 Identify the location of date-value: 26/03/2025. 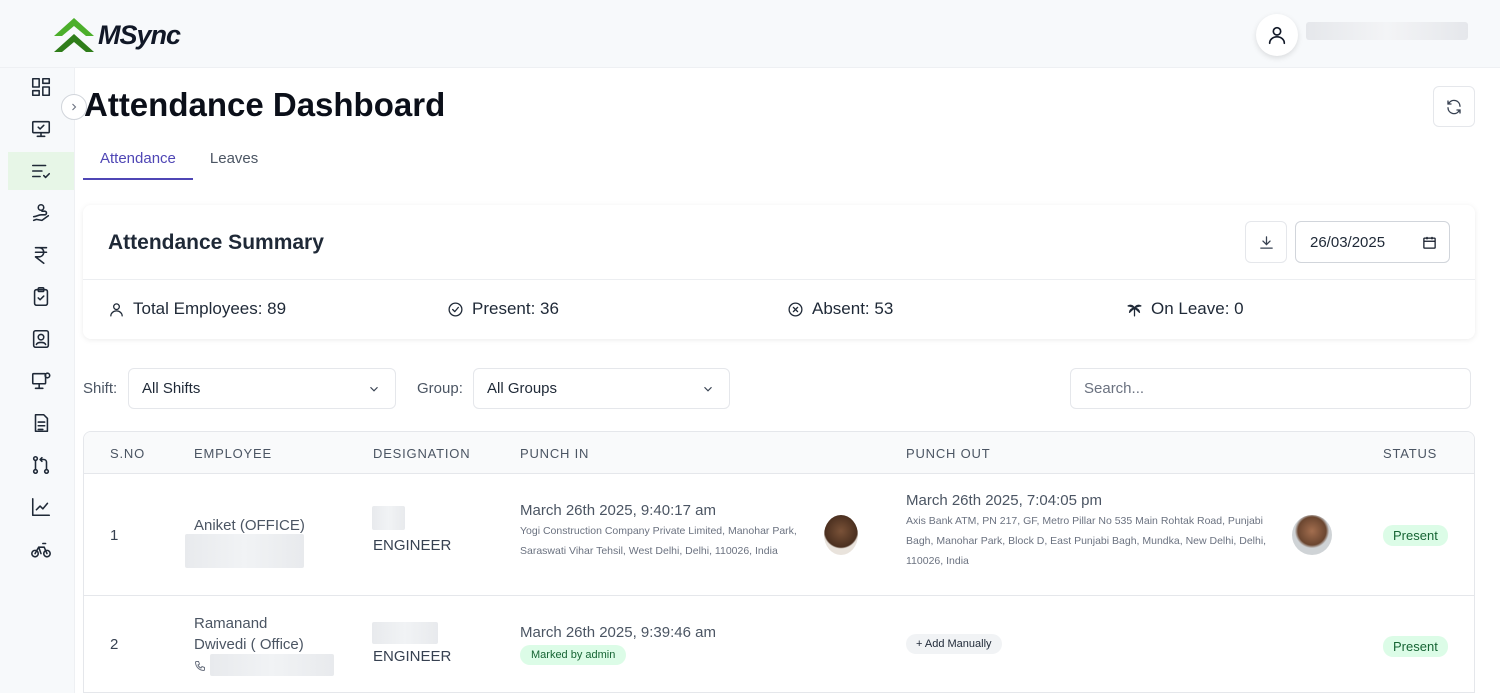
(1348, 242).